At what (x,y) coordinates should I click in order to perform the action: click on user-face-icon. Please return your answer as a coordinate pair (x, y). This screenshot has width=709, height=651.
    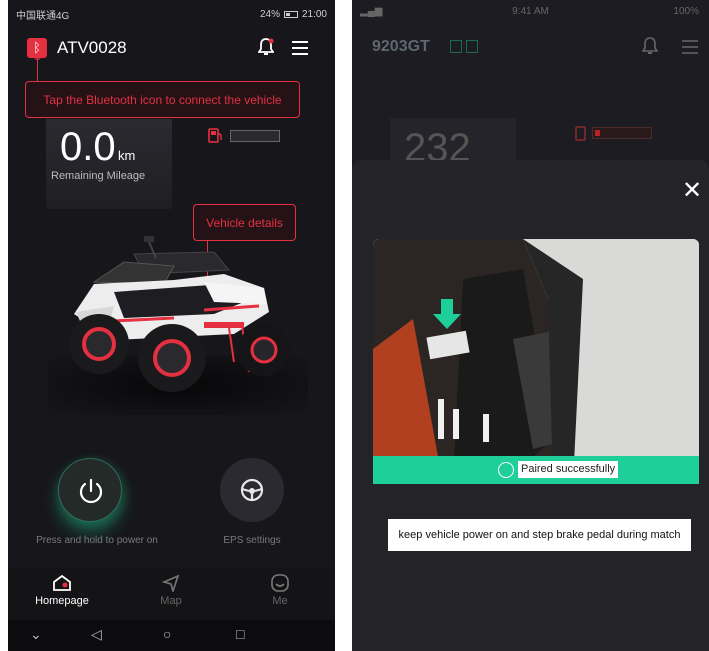
    Looking at the image, I should click on (280, 583).